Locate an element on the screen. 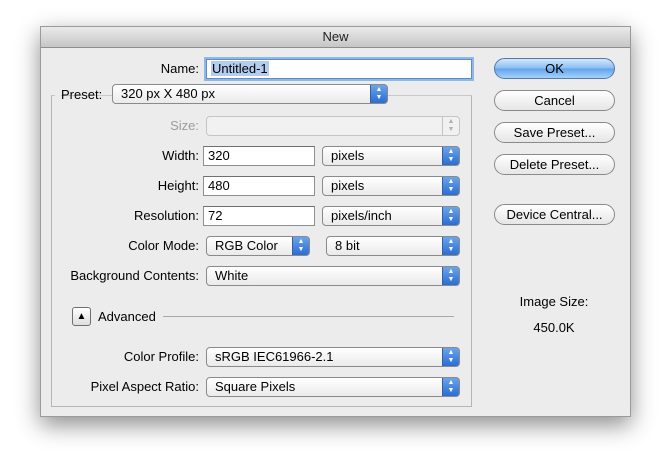 This screenshot has height=473, width=670. height-unit-popup: pixels ▲ ▼ is located at coordinates (391, 186).